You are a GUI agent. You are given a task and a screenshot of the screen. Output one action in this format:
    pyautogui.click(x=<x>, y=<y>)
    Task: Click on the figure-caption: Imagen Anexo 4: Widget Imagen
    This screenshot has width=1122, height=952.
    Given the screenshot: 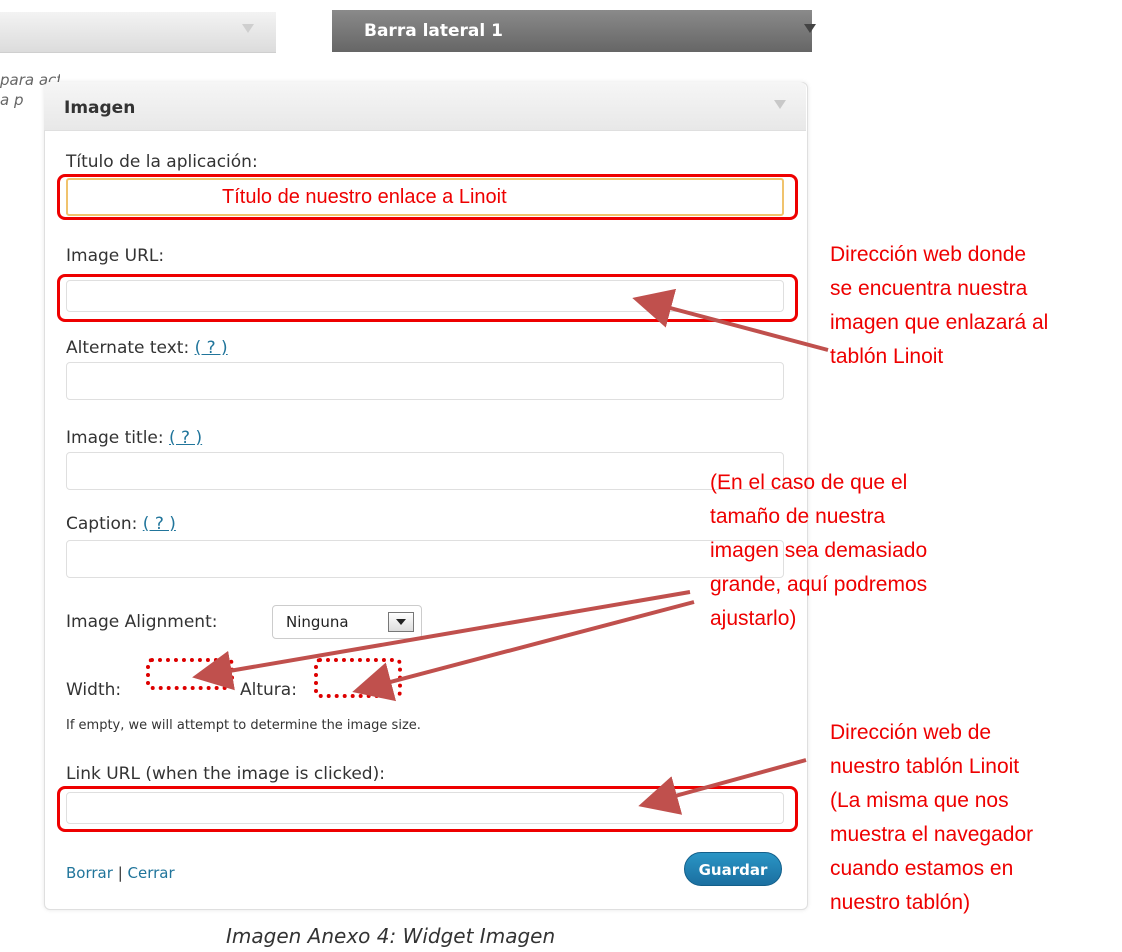 What is the action you would take?
    pyautogui.click(x=391, y=936)
    